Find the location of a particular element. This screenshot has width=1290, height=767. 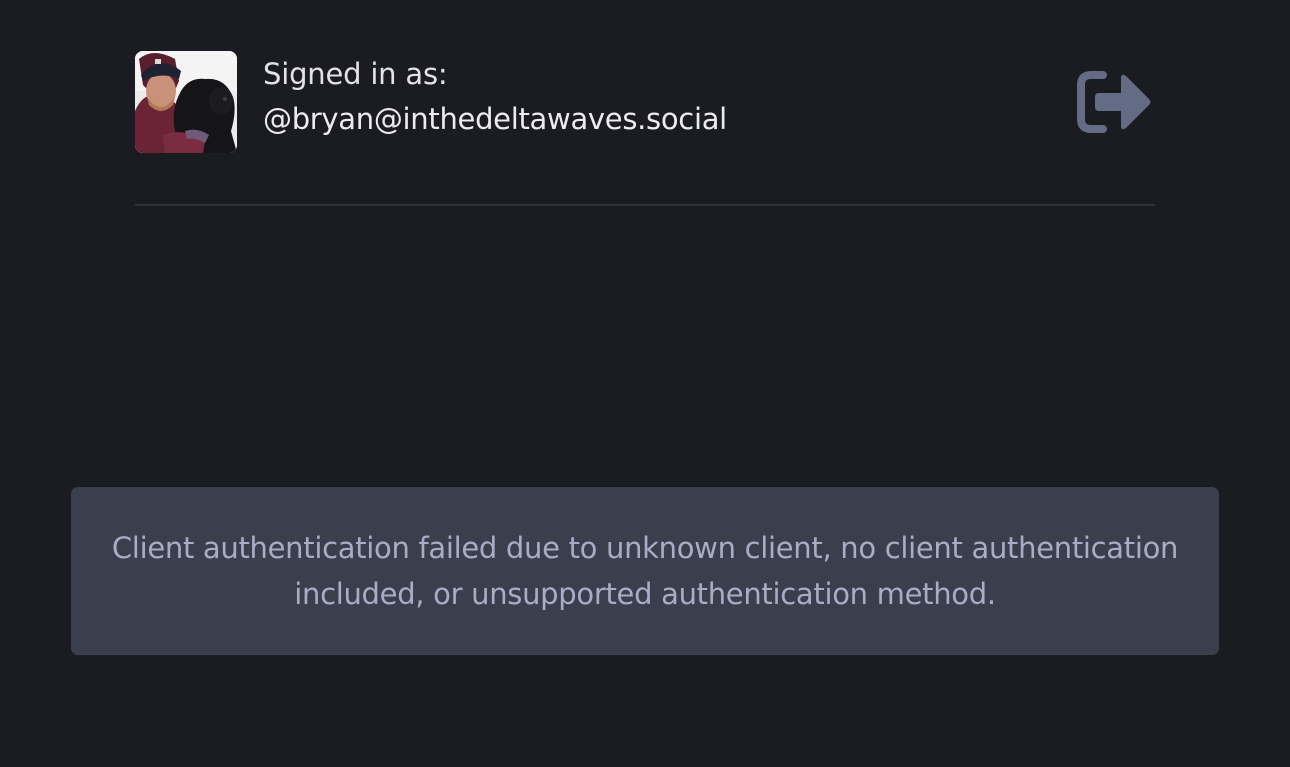

sign-out-icon is located at coordinates (1114, 102).